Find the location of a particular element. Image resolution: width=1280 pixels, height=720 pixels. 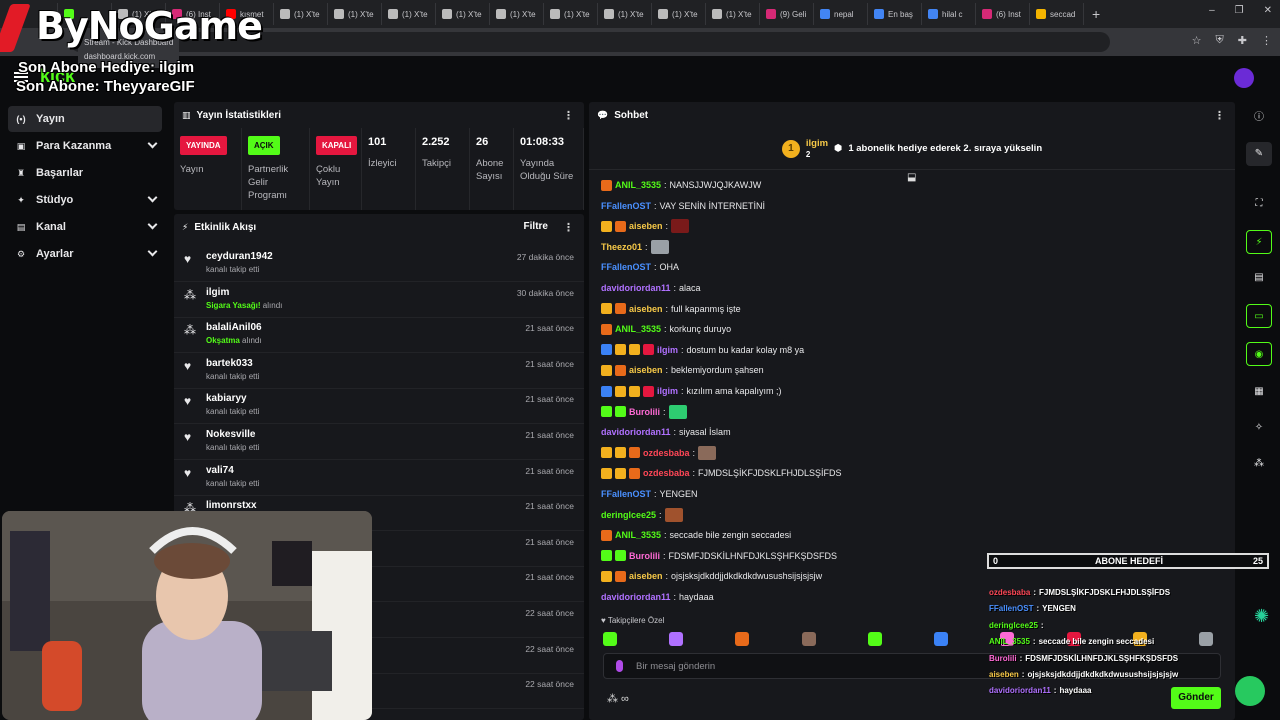

chat-username: Theezo01 is located at coordinates (621, 247).